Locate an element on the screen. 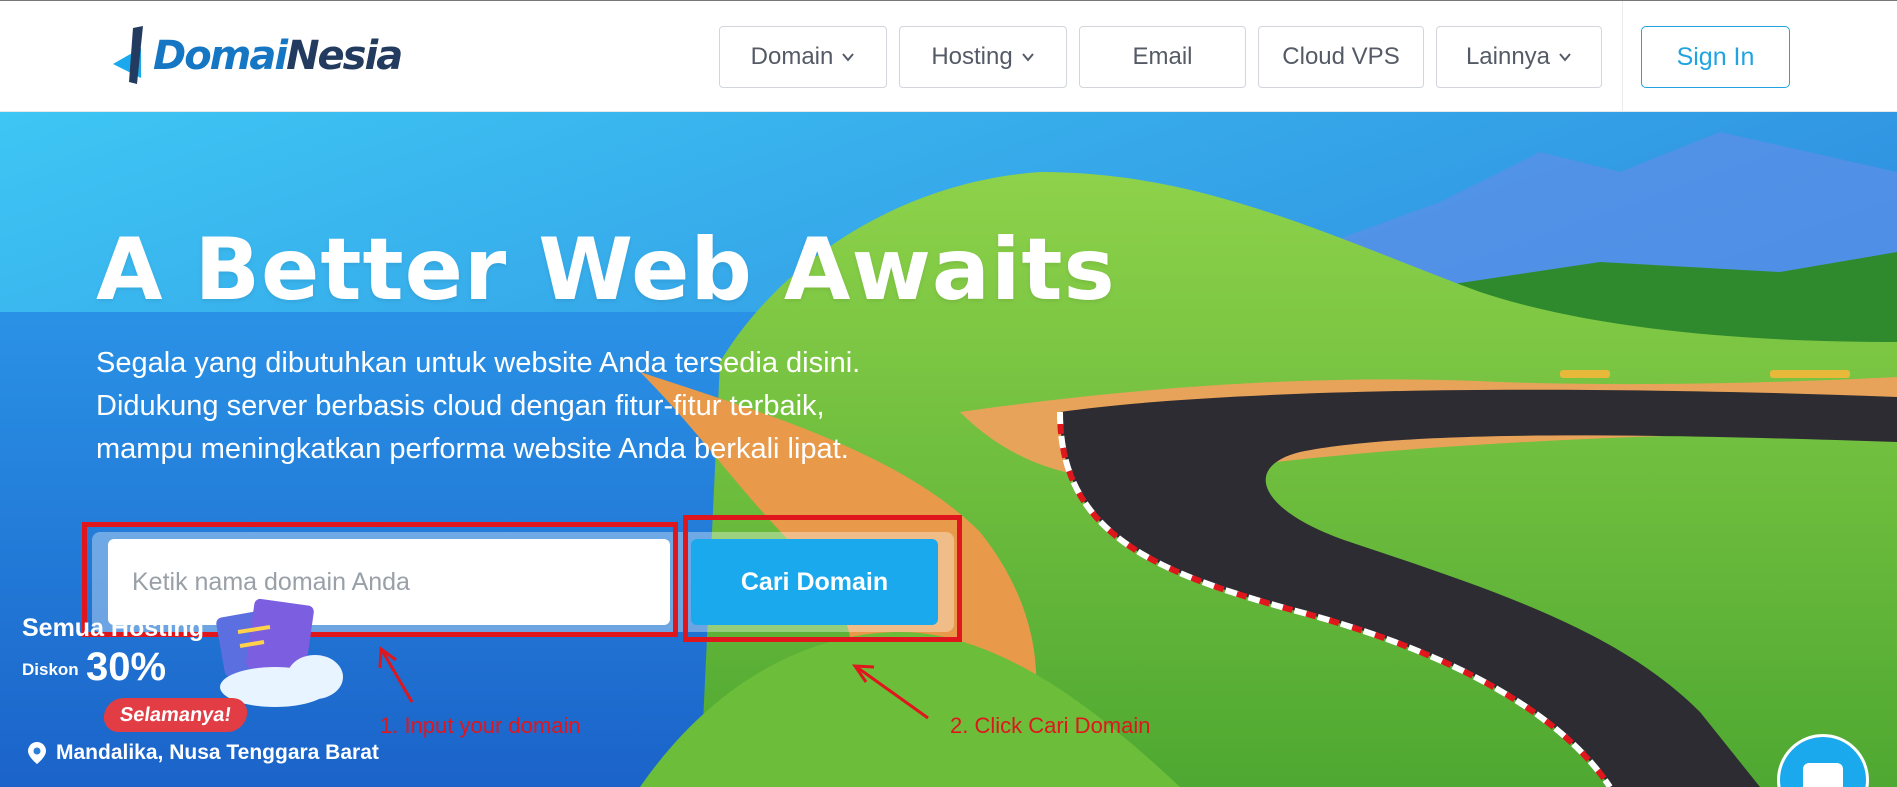 This screenshot has width=1897, height=787. nav-domain: Domain is located at coordinates (803, 57).